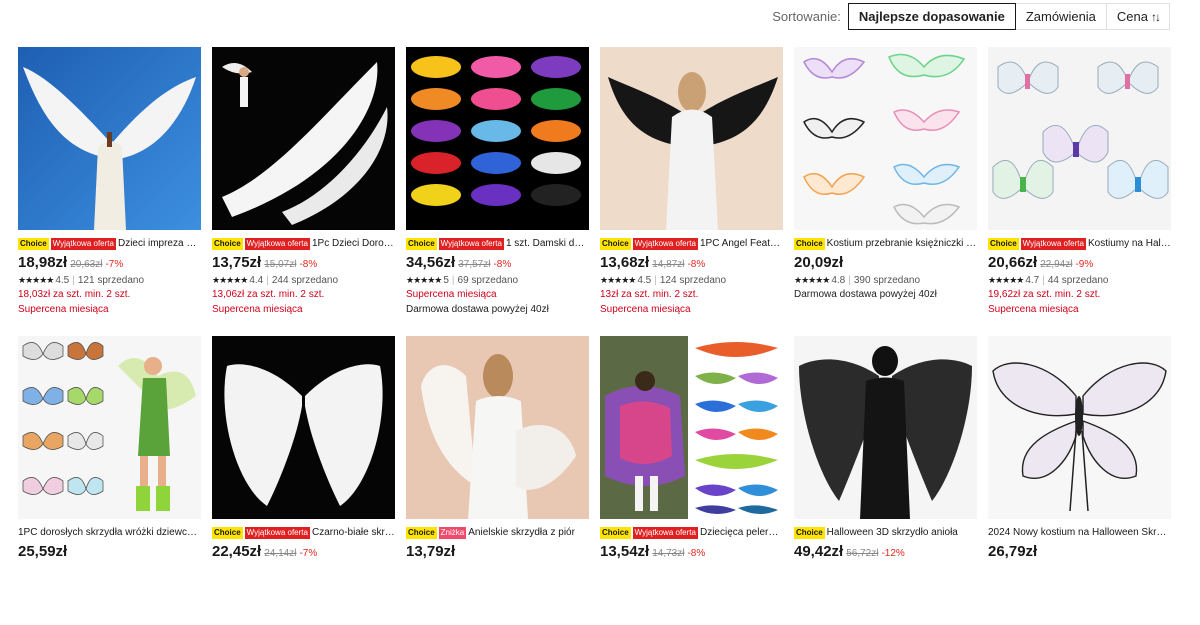  Describe the element at coordinates (74, 294) in the screenshot. I see `promo-line: 18,03zł za szt. min. 2 szt.` at that location.